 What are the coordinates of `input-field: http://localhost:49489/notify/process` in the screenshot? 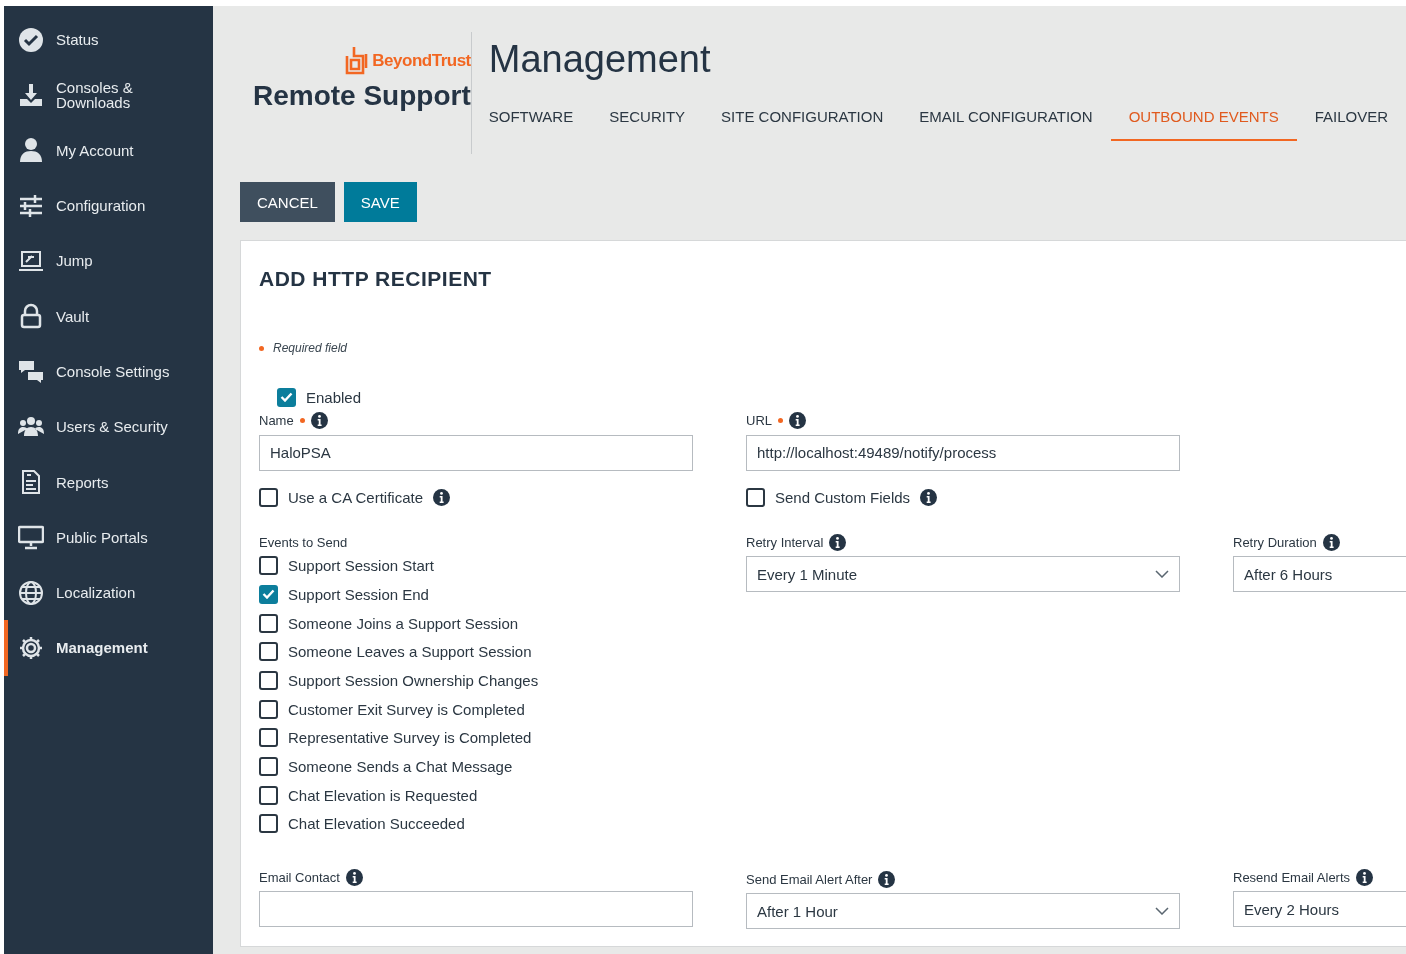 It's located at (963, 452).